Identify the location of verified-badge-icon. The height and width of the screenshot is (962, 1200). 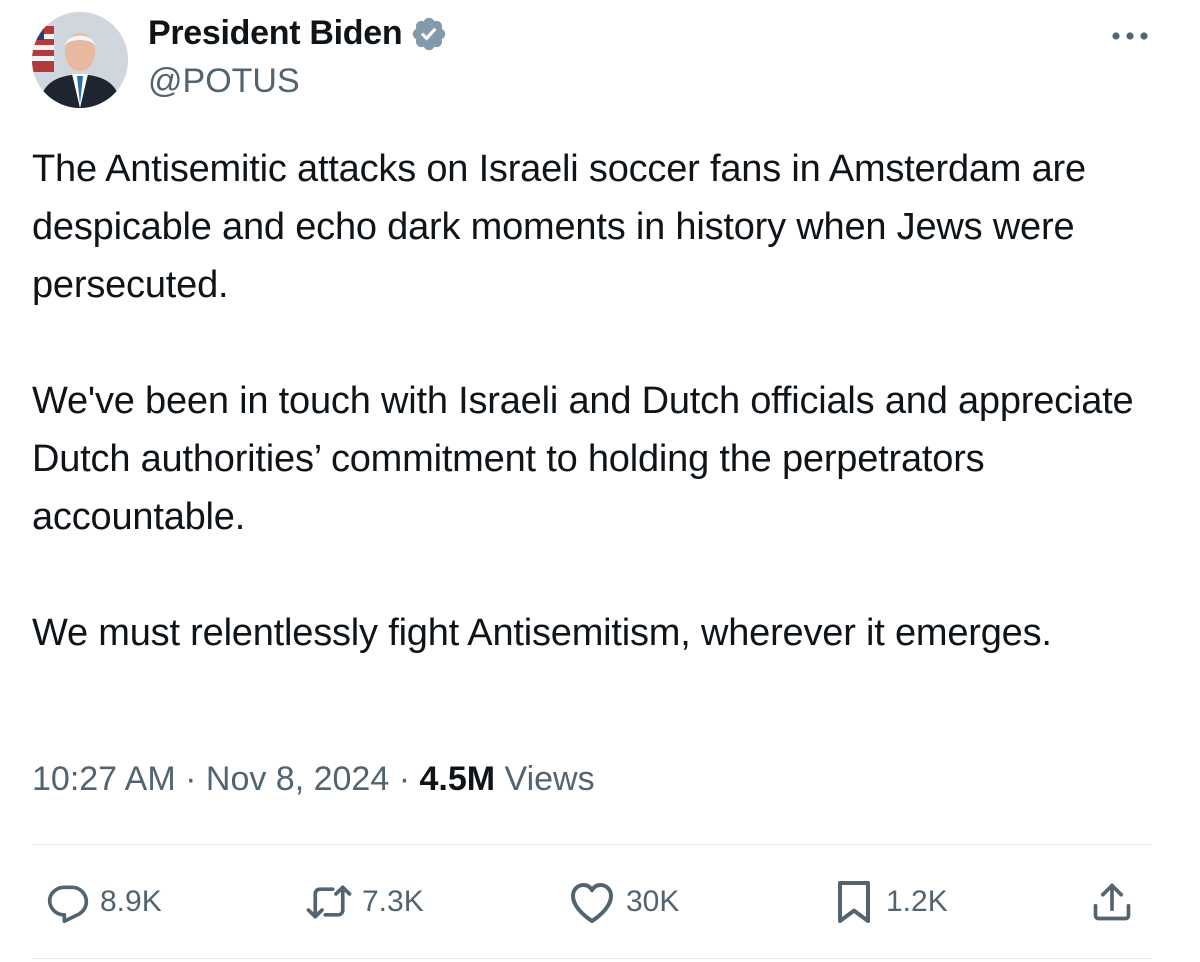
(429, 34).